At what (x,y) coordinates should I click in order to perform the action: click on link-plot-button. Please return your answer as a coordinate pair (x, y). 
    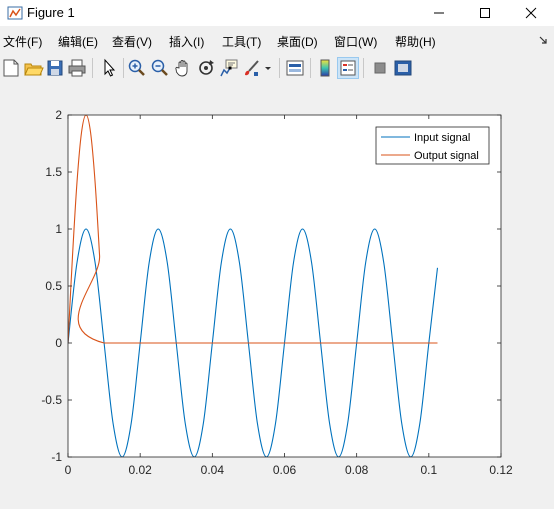
    Looking at the image, I should click on (295, 68).